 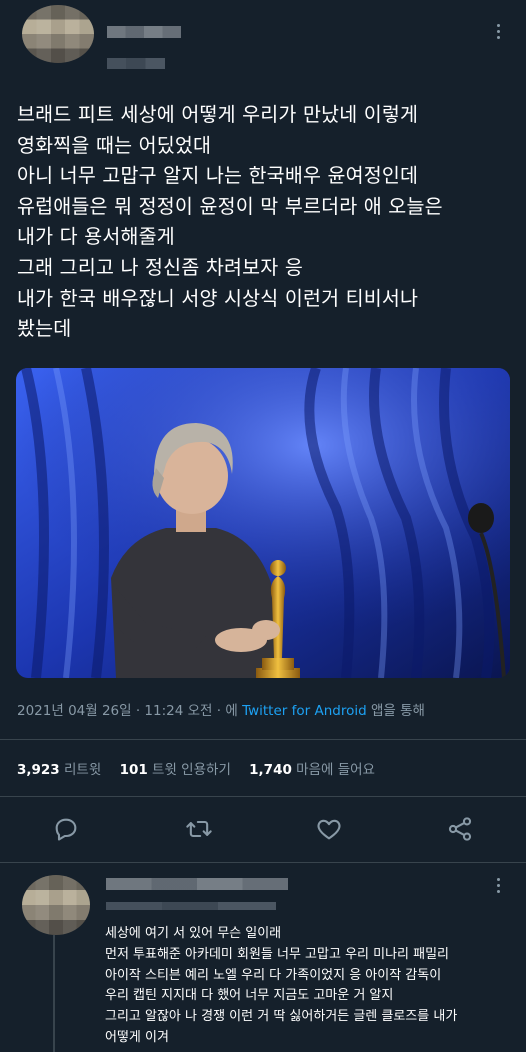 I want to click on tweet-source-link: Twitter for Android, so click(x=304, y=711).